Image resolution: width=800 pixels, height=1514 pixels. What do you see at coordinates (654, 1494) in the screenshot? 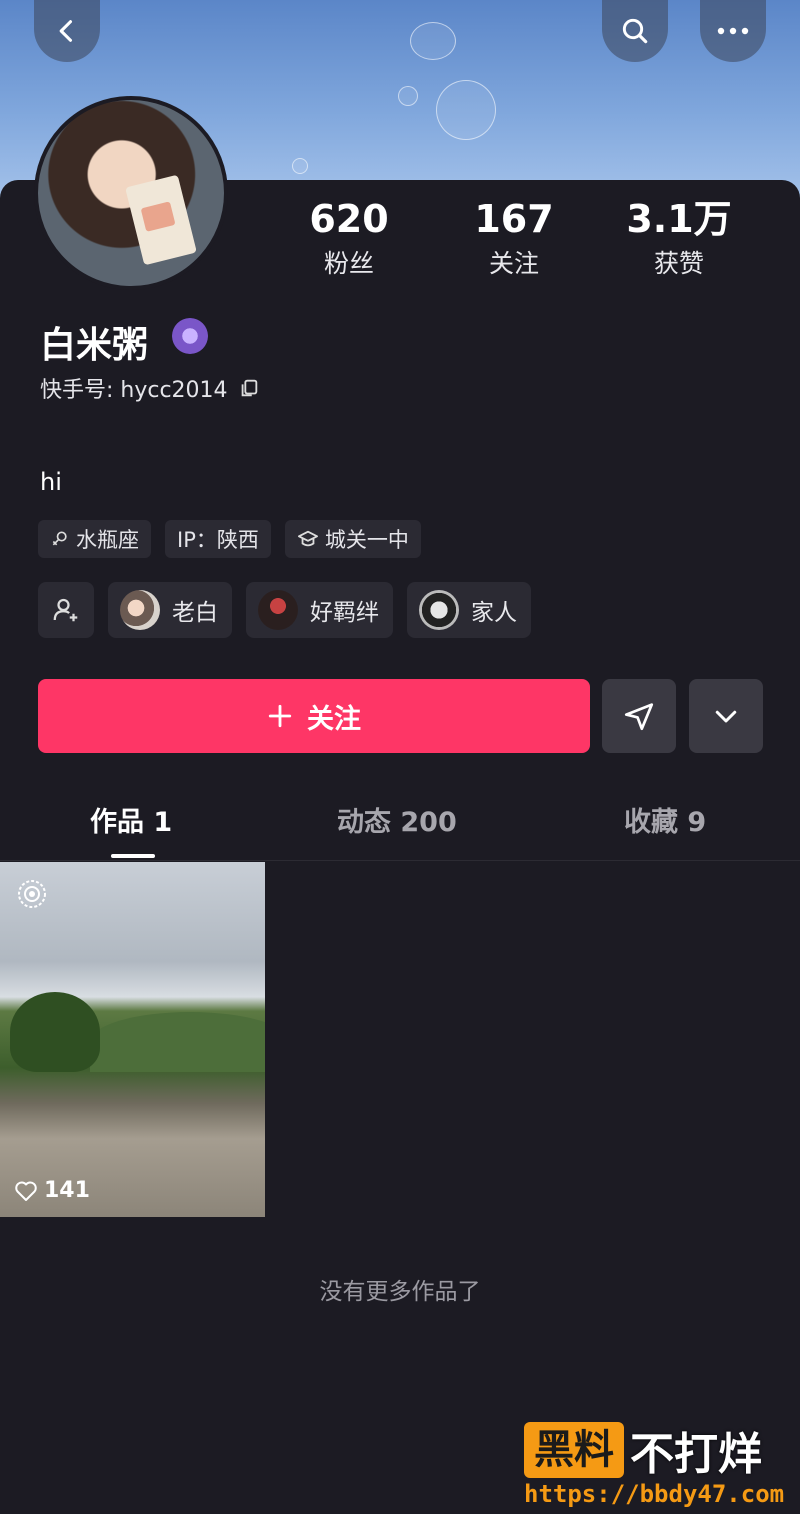
I see `watermark-url: https://bbdy47.com` at bounding box center [654, 1494].